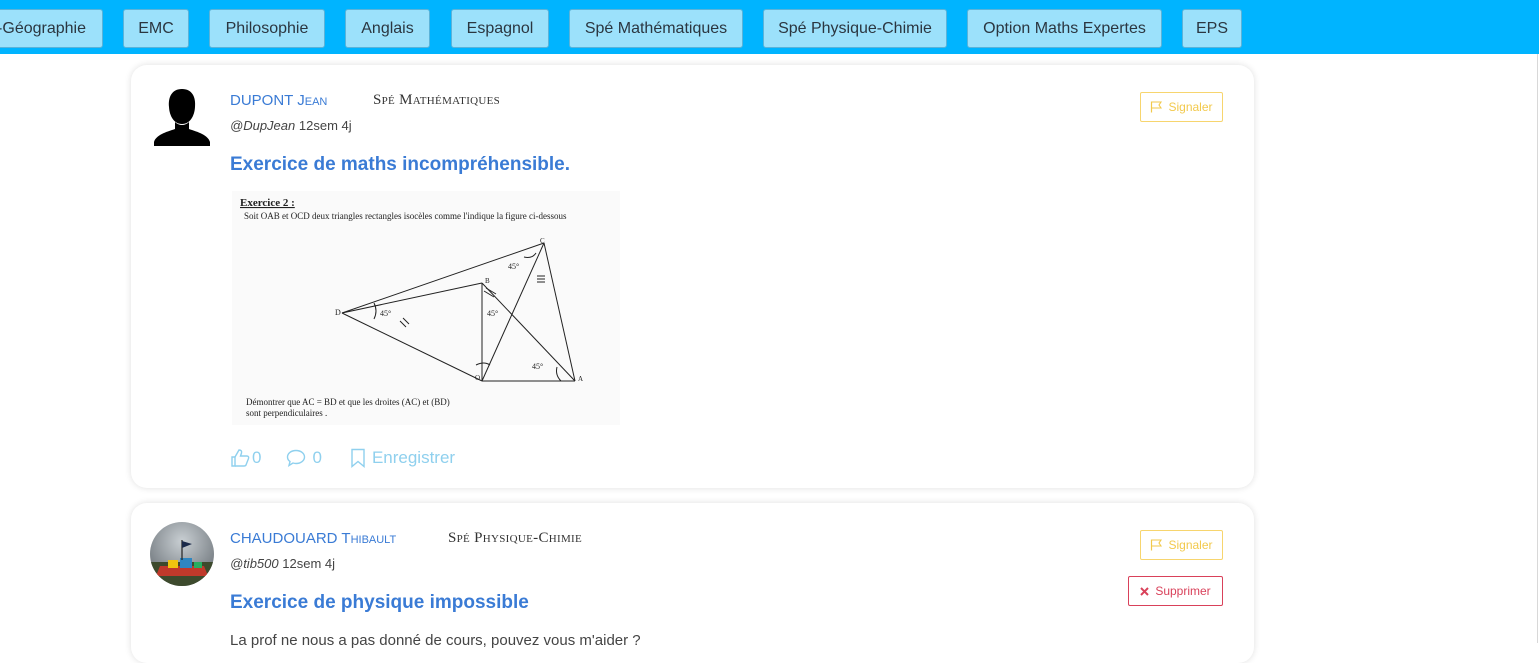  Describe the element at coordinates (580, 379) in the screenshot. I see `point-label-a: A` at that location.